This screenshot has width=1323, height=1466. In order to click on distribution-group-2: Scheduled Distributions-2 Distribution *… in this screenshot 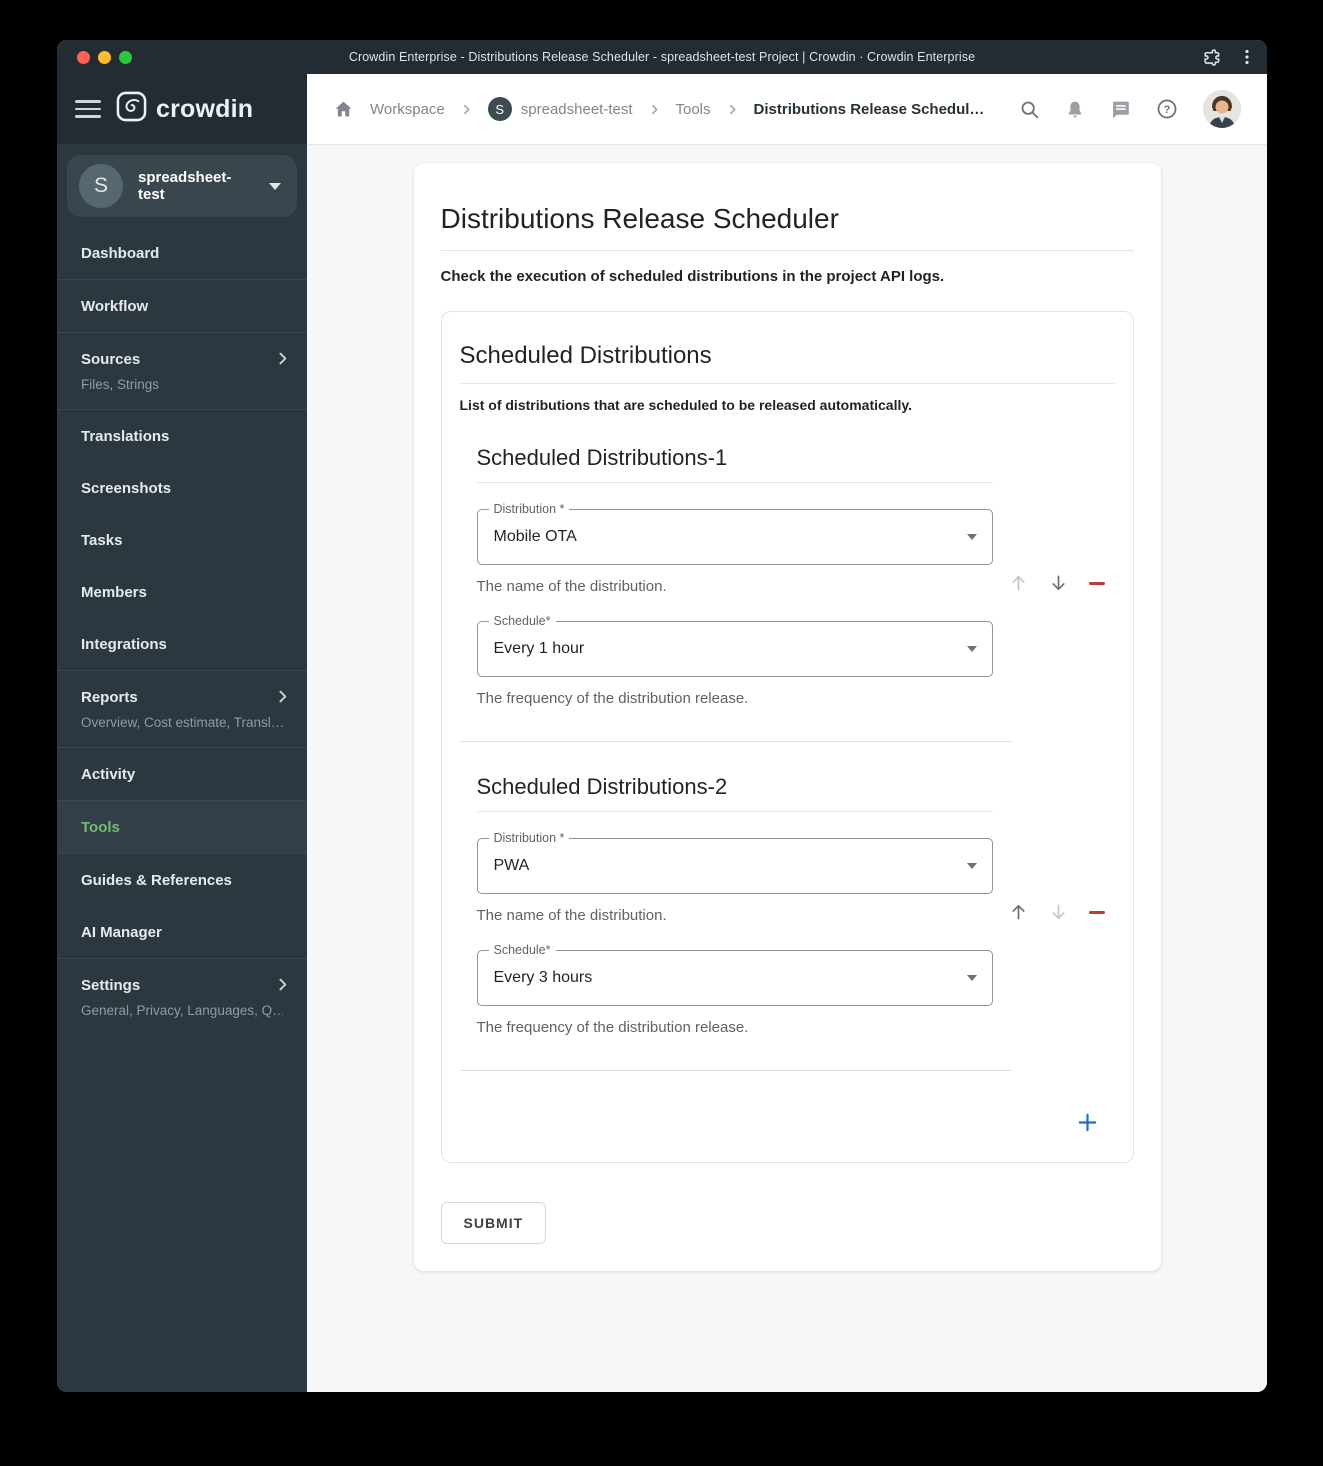, I will do `click(795, 905)`.